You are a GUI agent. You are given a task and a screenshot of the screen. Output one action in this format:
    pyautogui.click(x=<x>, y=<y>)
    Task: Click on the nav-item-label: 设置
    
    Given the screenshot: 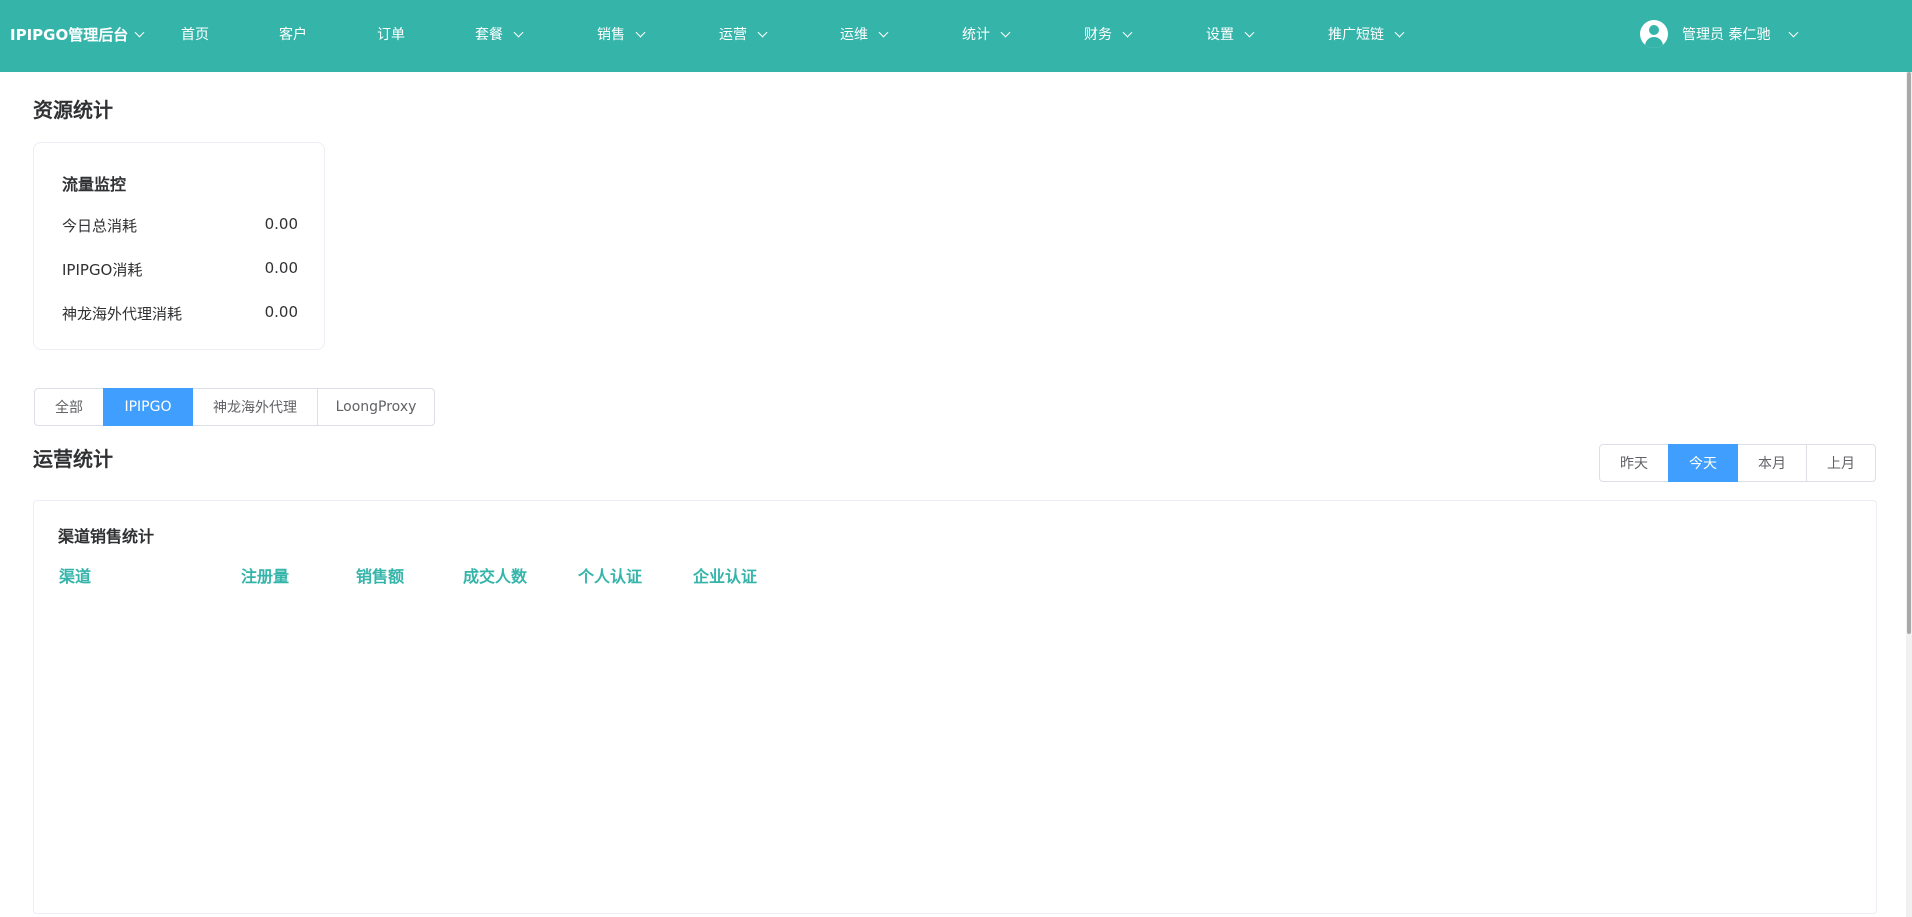 What is the action you would take?
    pyautogui.click(x=1220, y=35)
    